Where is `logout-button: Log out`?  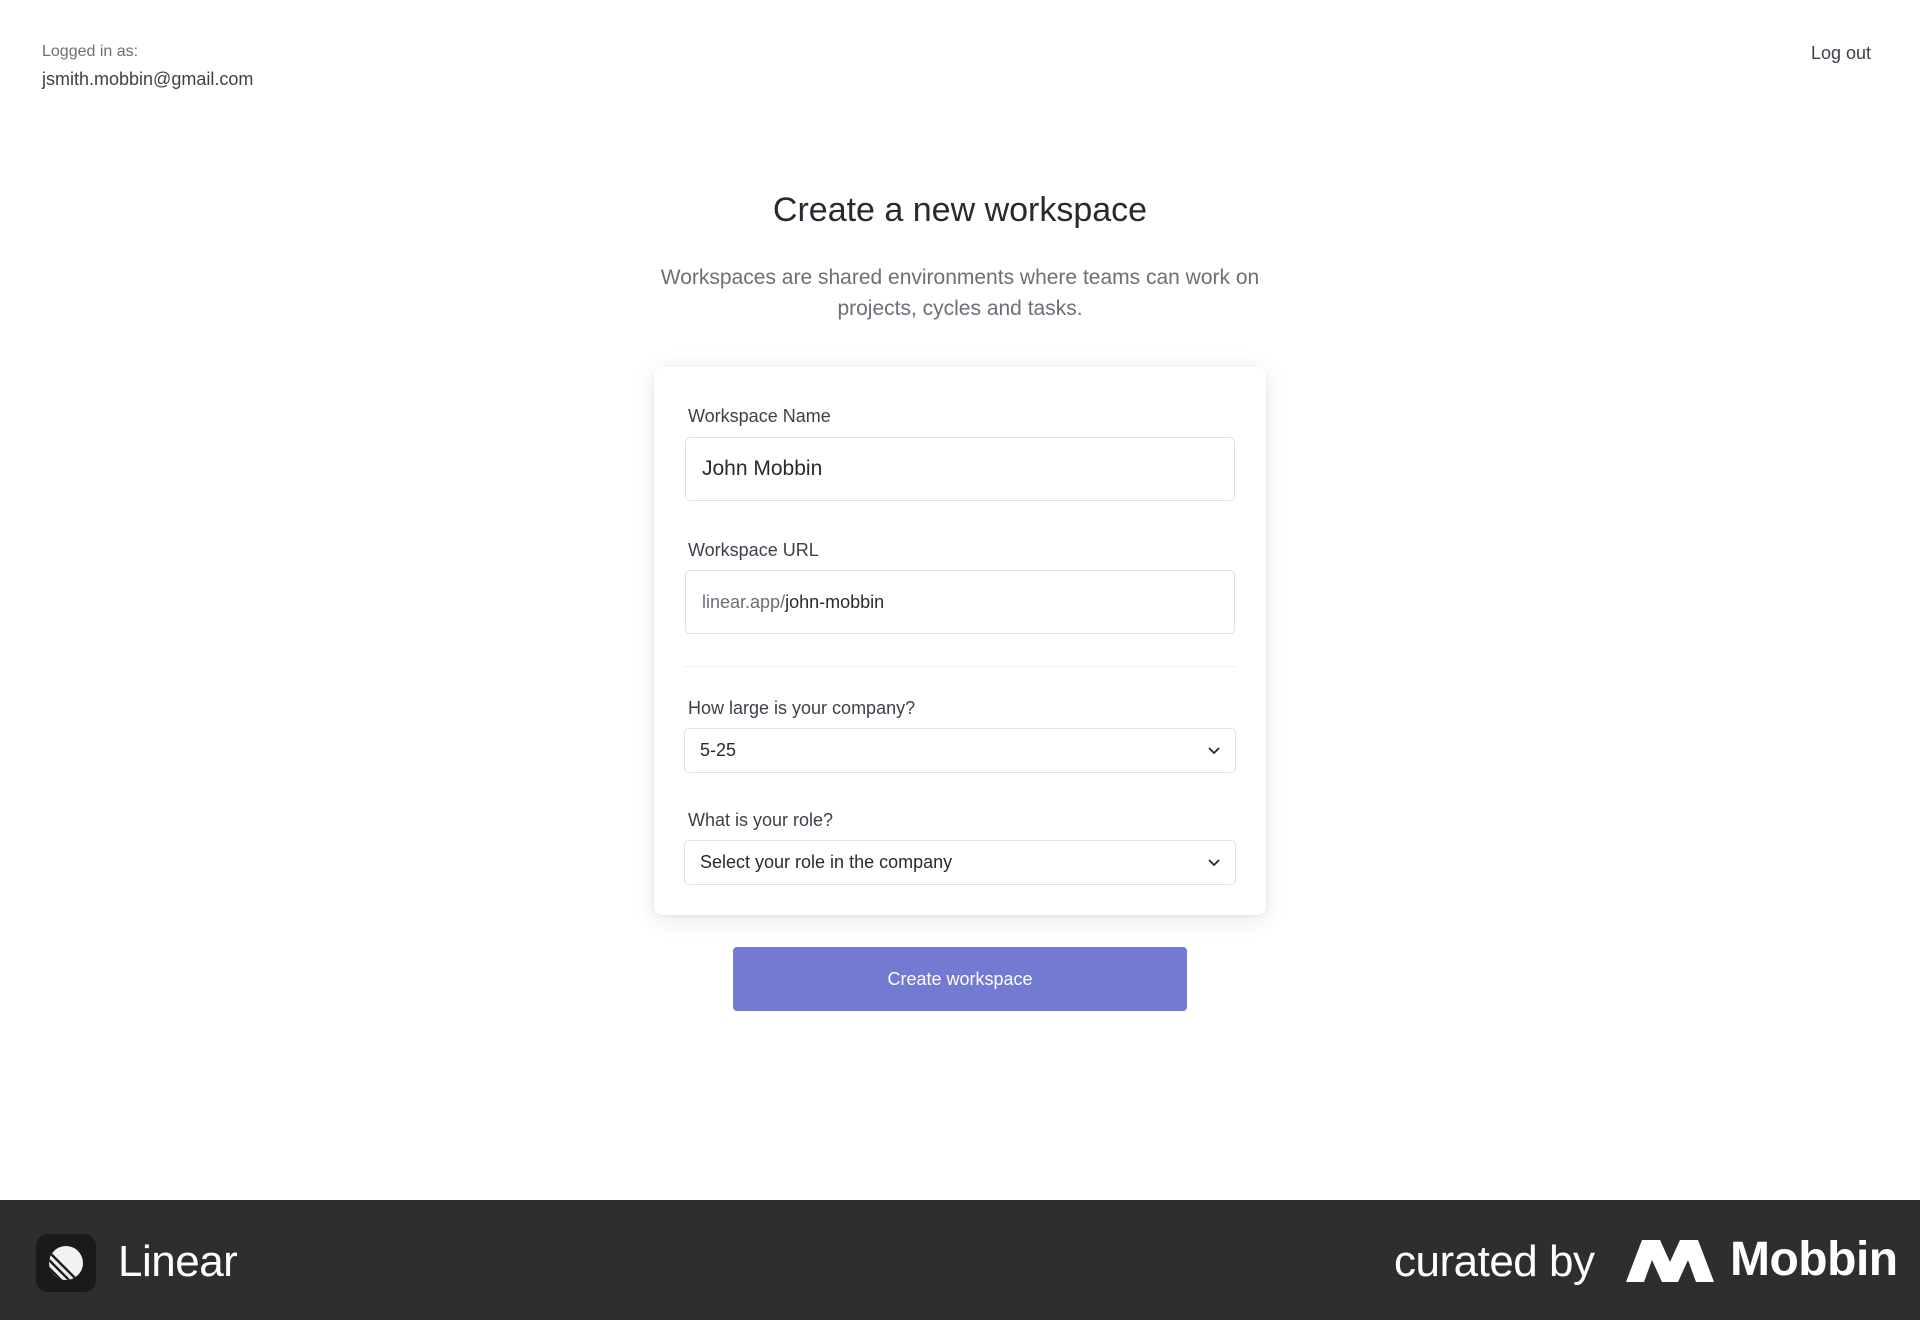 logout-button: Log out is located at coordinates (1841, 53).